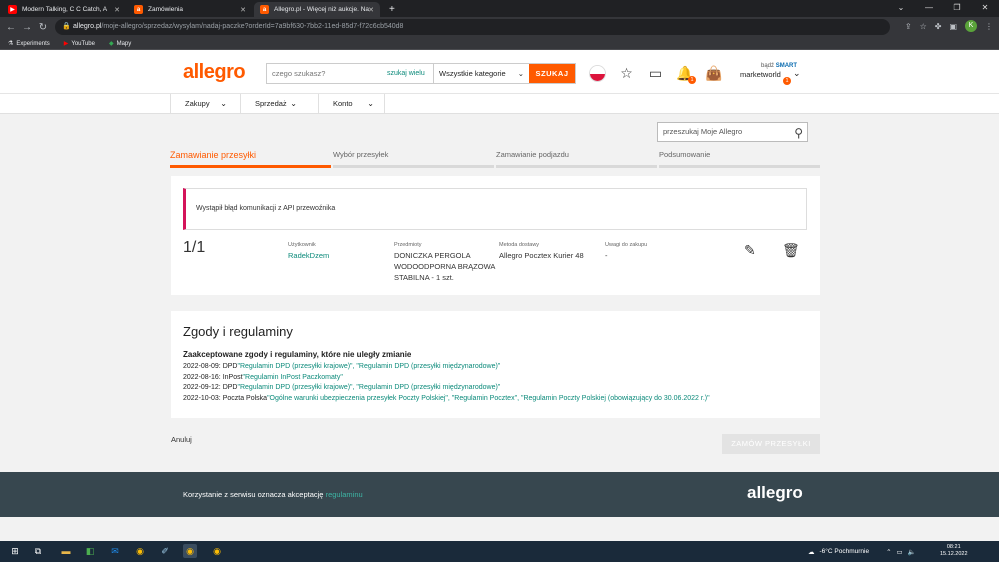  Describe the element at coordinates (424, 277) in the screenshot. I see `item-line: STABILNA - 1 szt.` at that location.